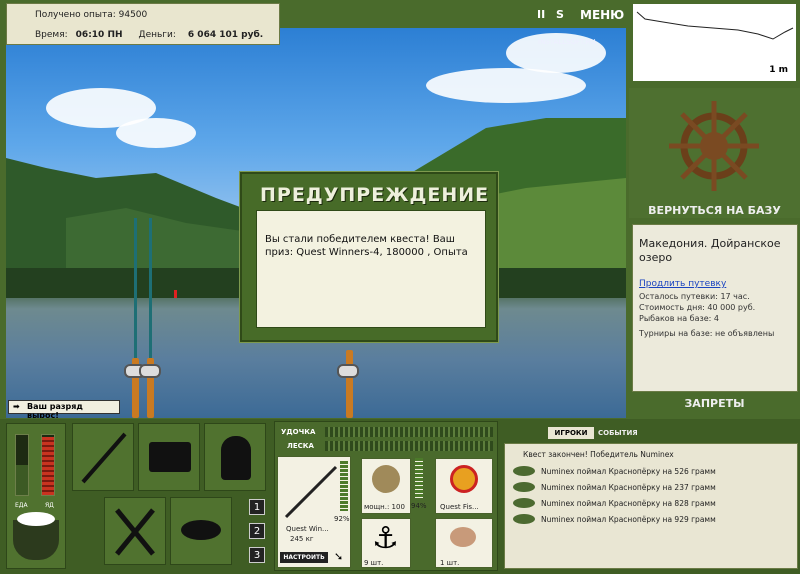  I want to click on money-label: Деньги:, so click(157, 35).